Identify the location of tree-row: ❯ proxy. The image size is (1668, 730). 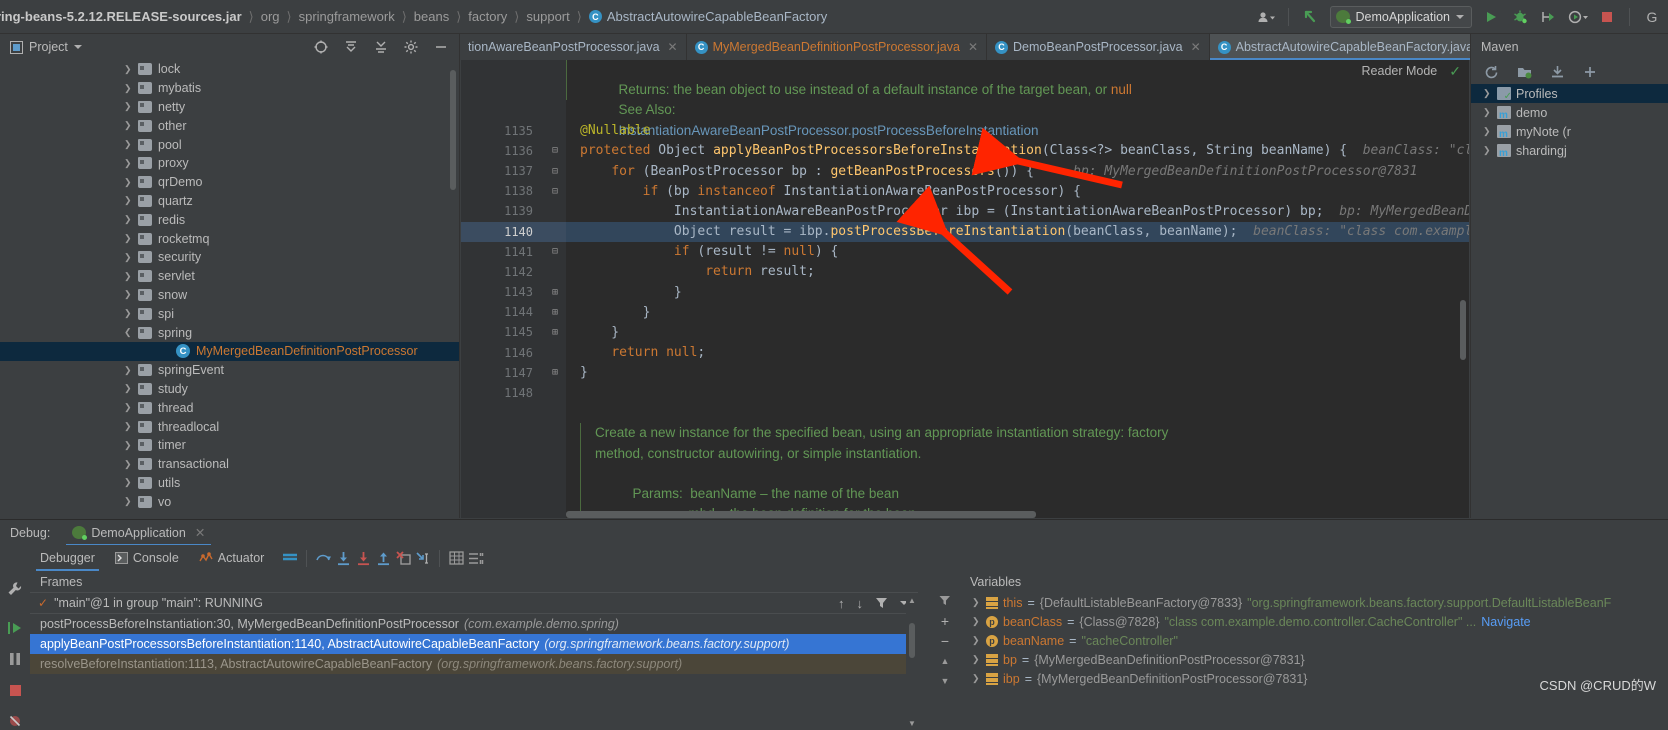
(229, 163).